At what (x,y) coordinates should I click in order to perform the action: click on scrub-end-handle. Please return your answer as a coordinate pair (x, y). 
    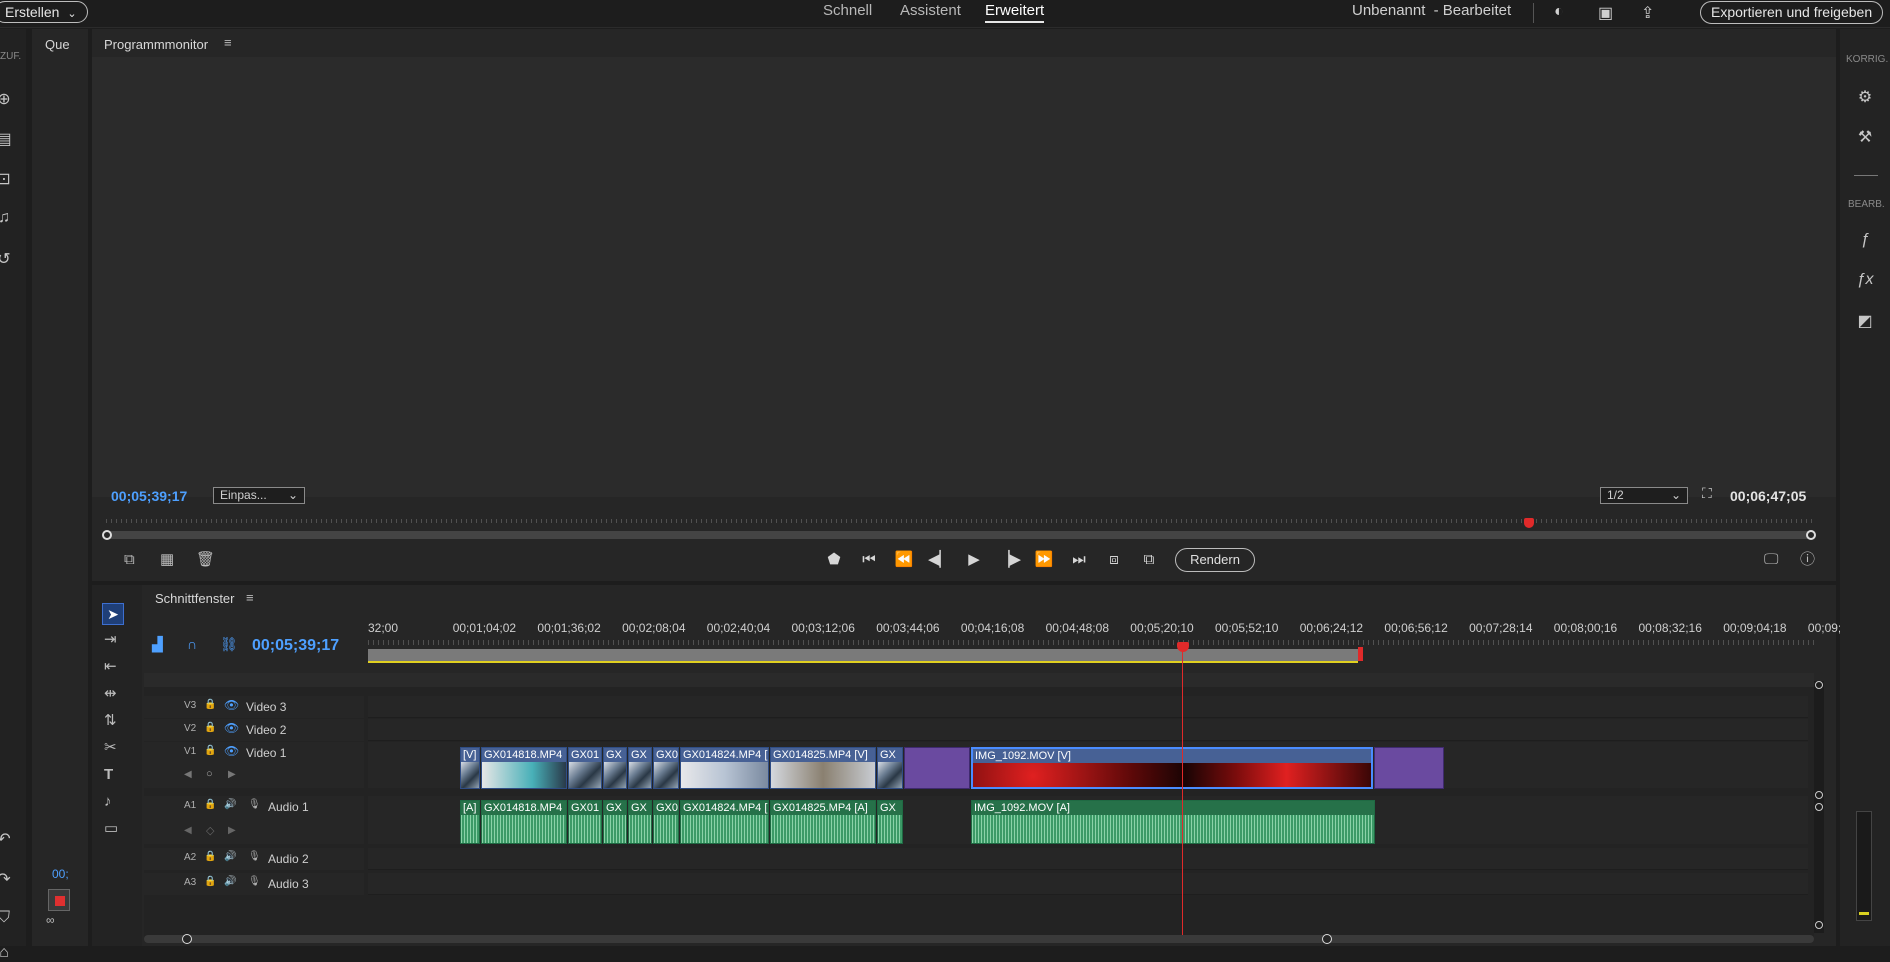
    Looking at the image, I should click on (1811, 535).